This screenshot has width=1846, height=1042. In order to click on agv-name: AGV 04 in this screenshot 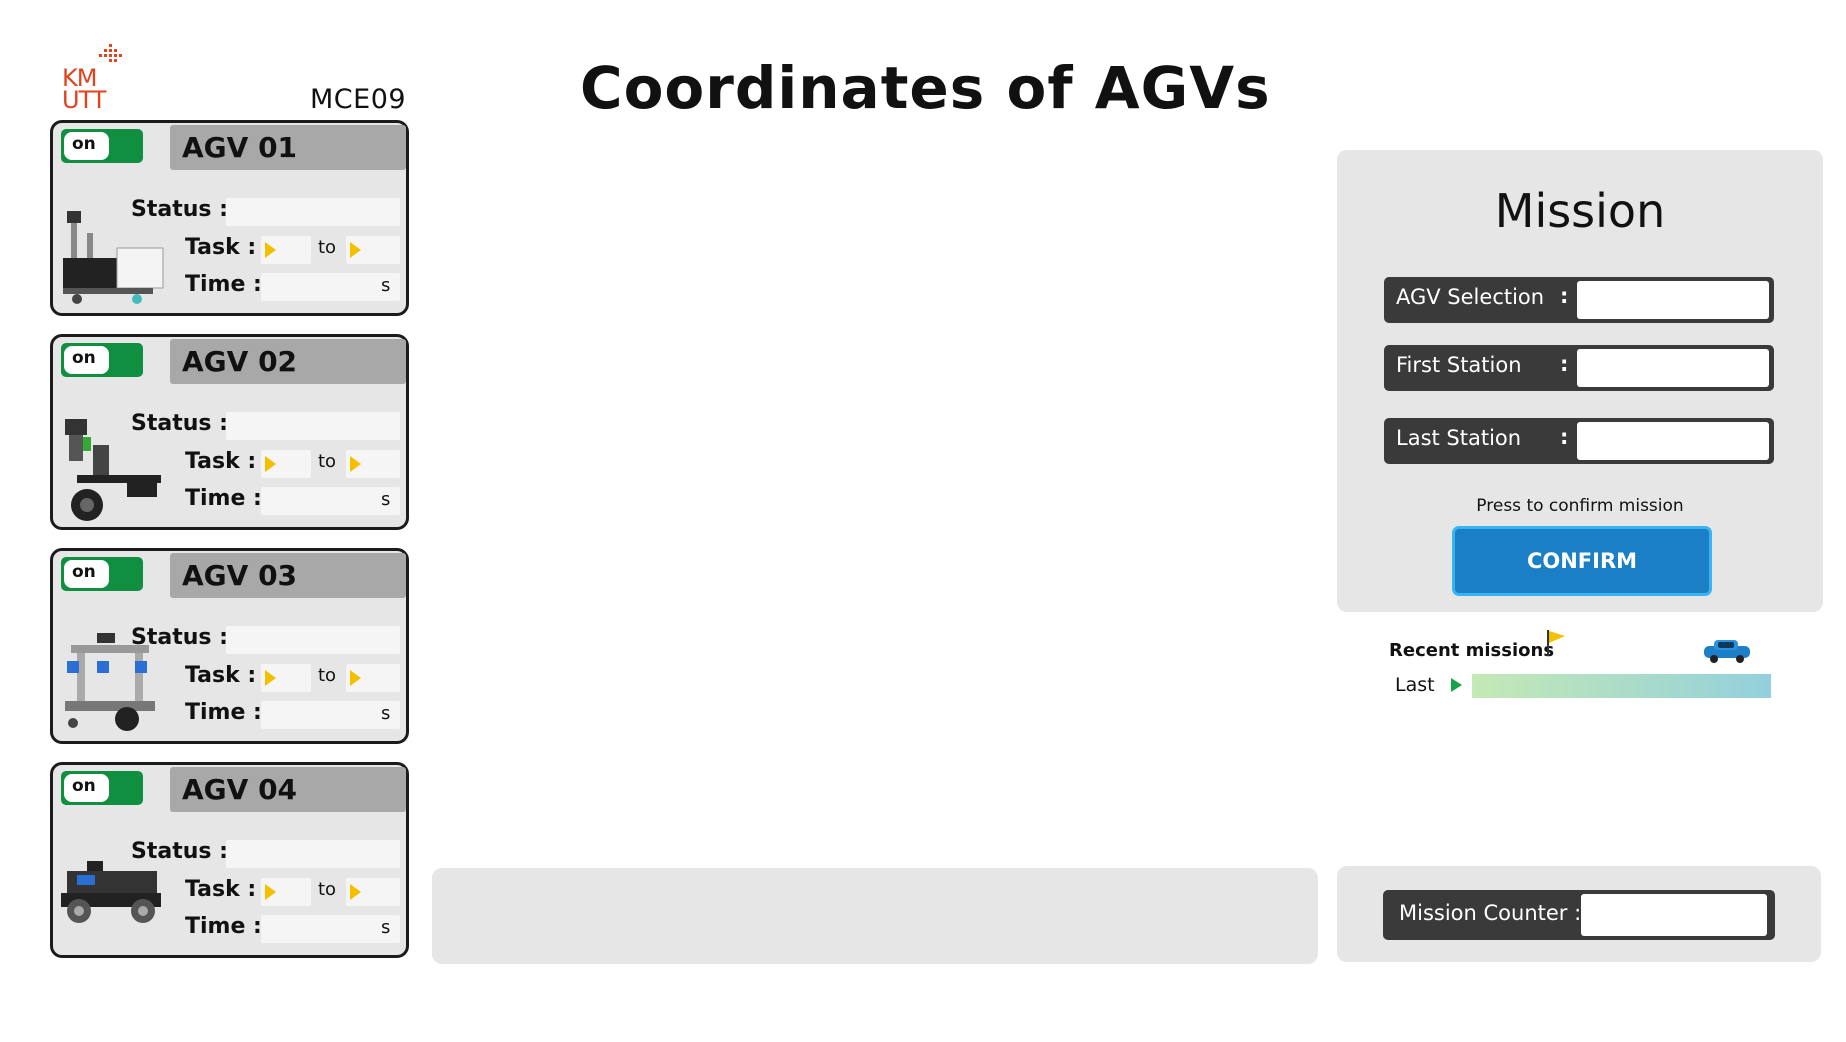, I will do `click(288, 789)`.